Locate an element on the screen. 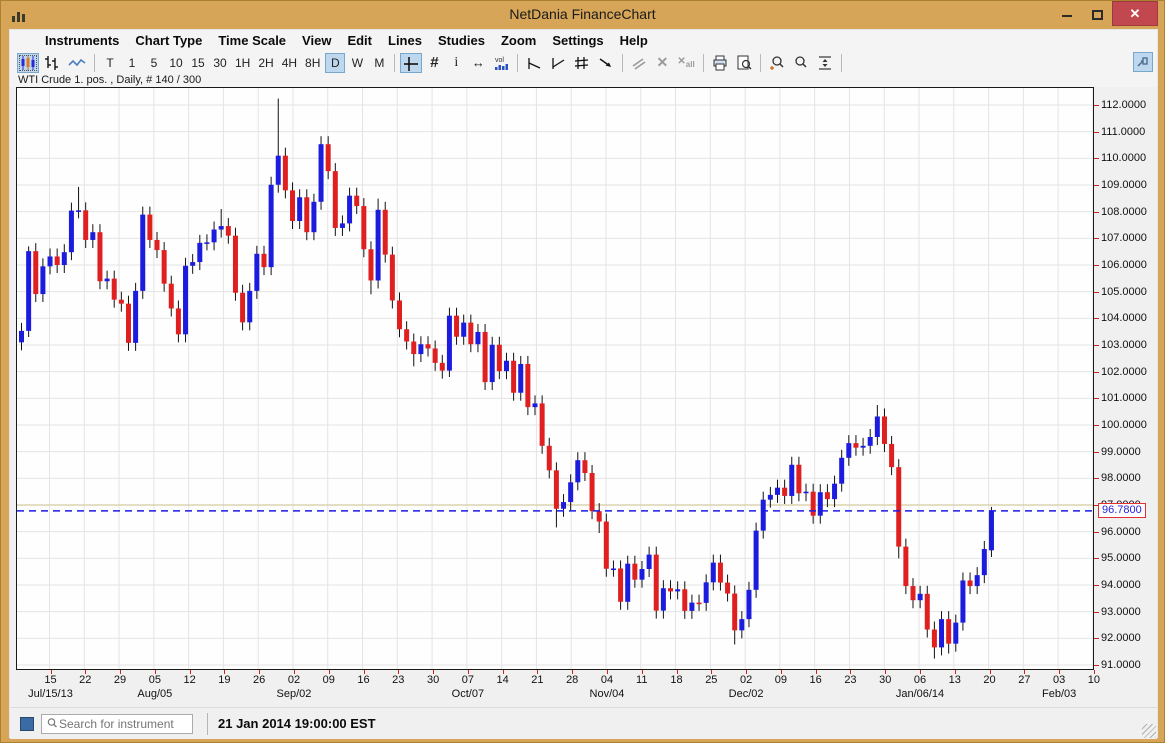 Image resolution: width=1165 pixels, height=743 pixels. timeframe-button-1: 1 is located at coordinates (132, 63).